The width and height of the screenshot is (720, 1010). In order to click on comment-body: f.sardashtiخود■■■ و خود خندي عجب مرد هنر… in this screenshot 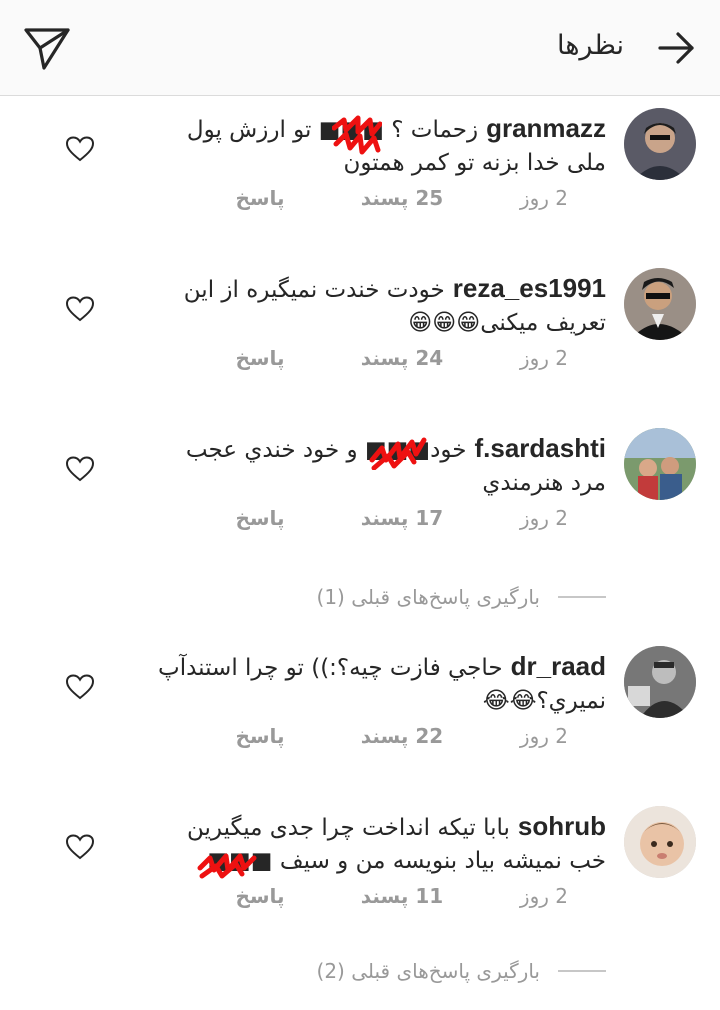, I will do `click(376, 466)`.